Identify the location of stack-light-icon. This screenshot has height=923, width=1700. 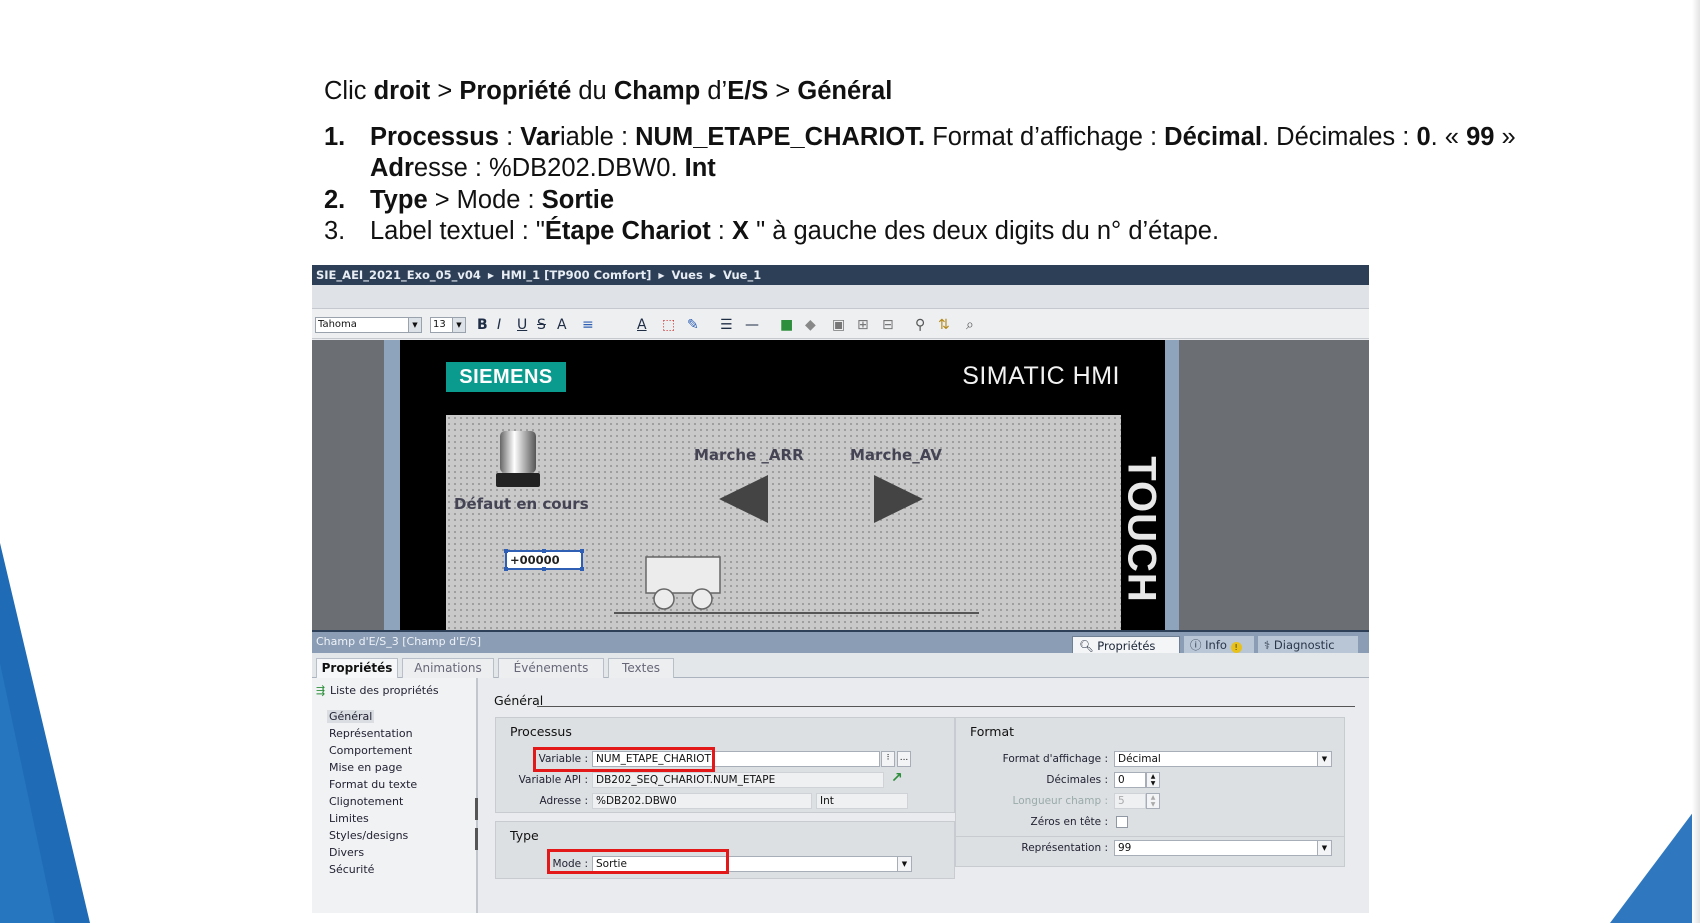
(518, 459).